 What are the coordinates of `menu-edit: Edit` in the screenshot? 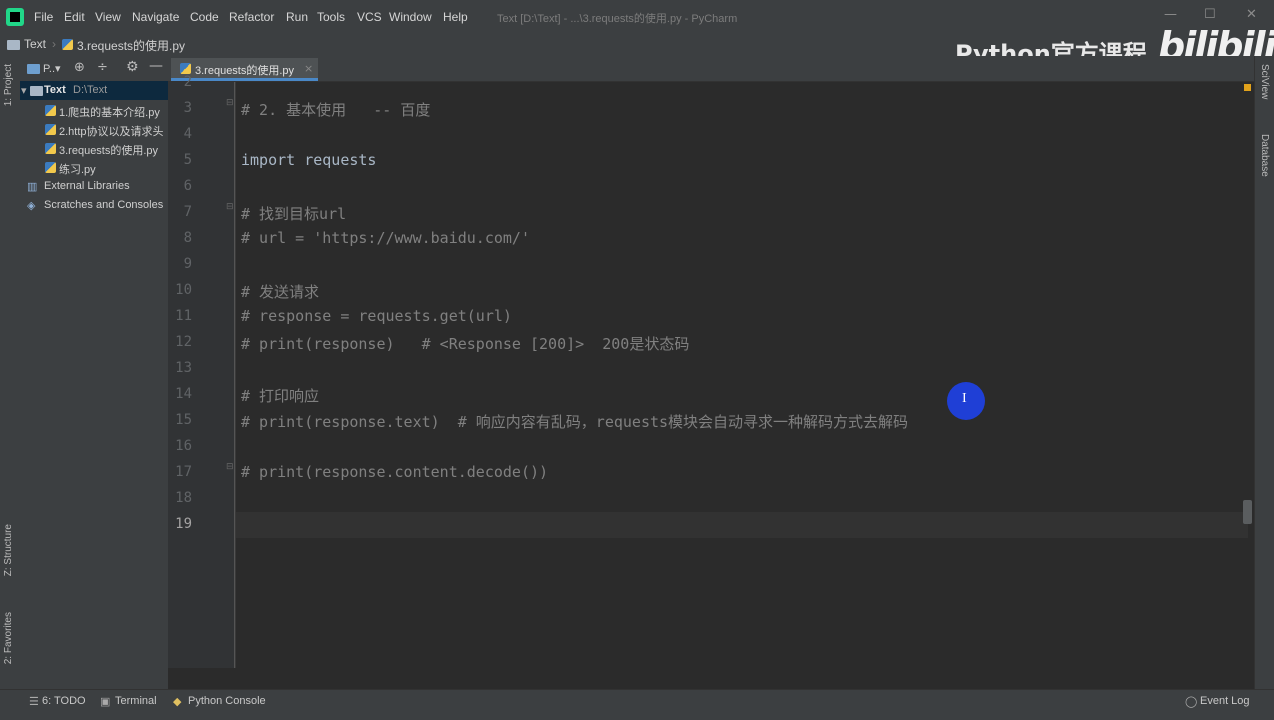 It's located at (74, 17).